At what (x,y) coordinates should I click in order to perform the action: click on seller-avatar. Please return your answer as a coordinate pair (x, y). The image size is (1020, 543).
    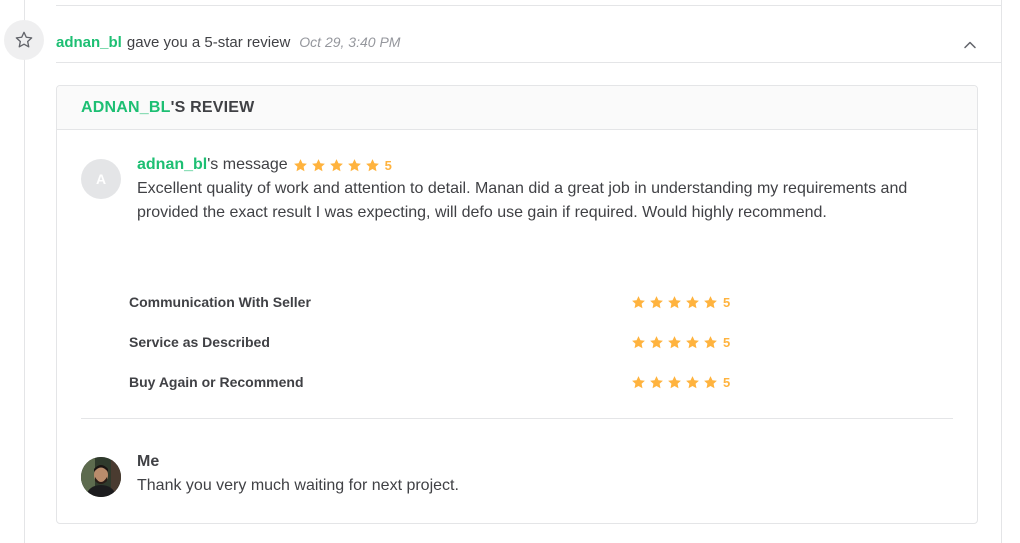
    Looking at the image, I should click on (101, 477).